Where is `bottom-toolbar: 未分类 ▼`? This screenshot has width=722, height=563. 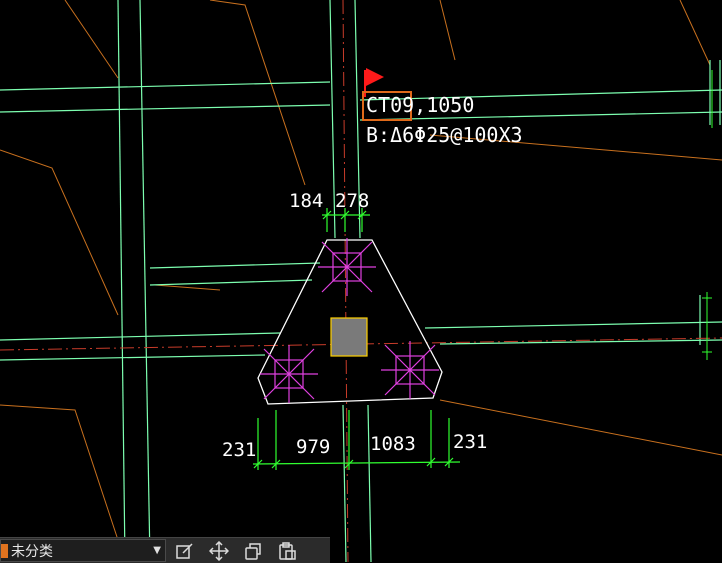 bottom-toolbar: 未分类 ▼ is located at coordinates (165, 550).